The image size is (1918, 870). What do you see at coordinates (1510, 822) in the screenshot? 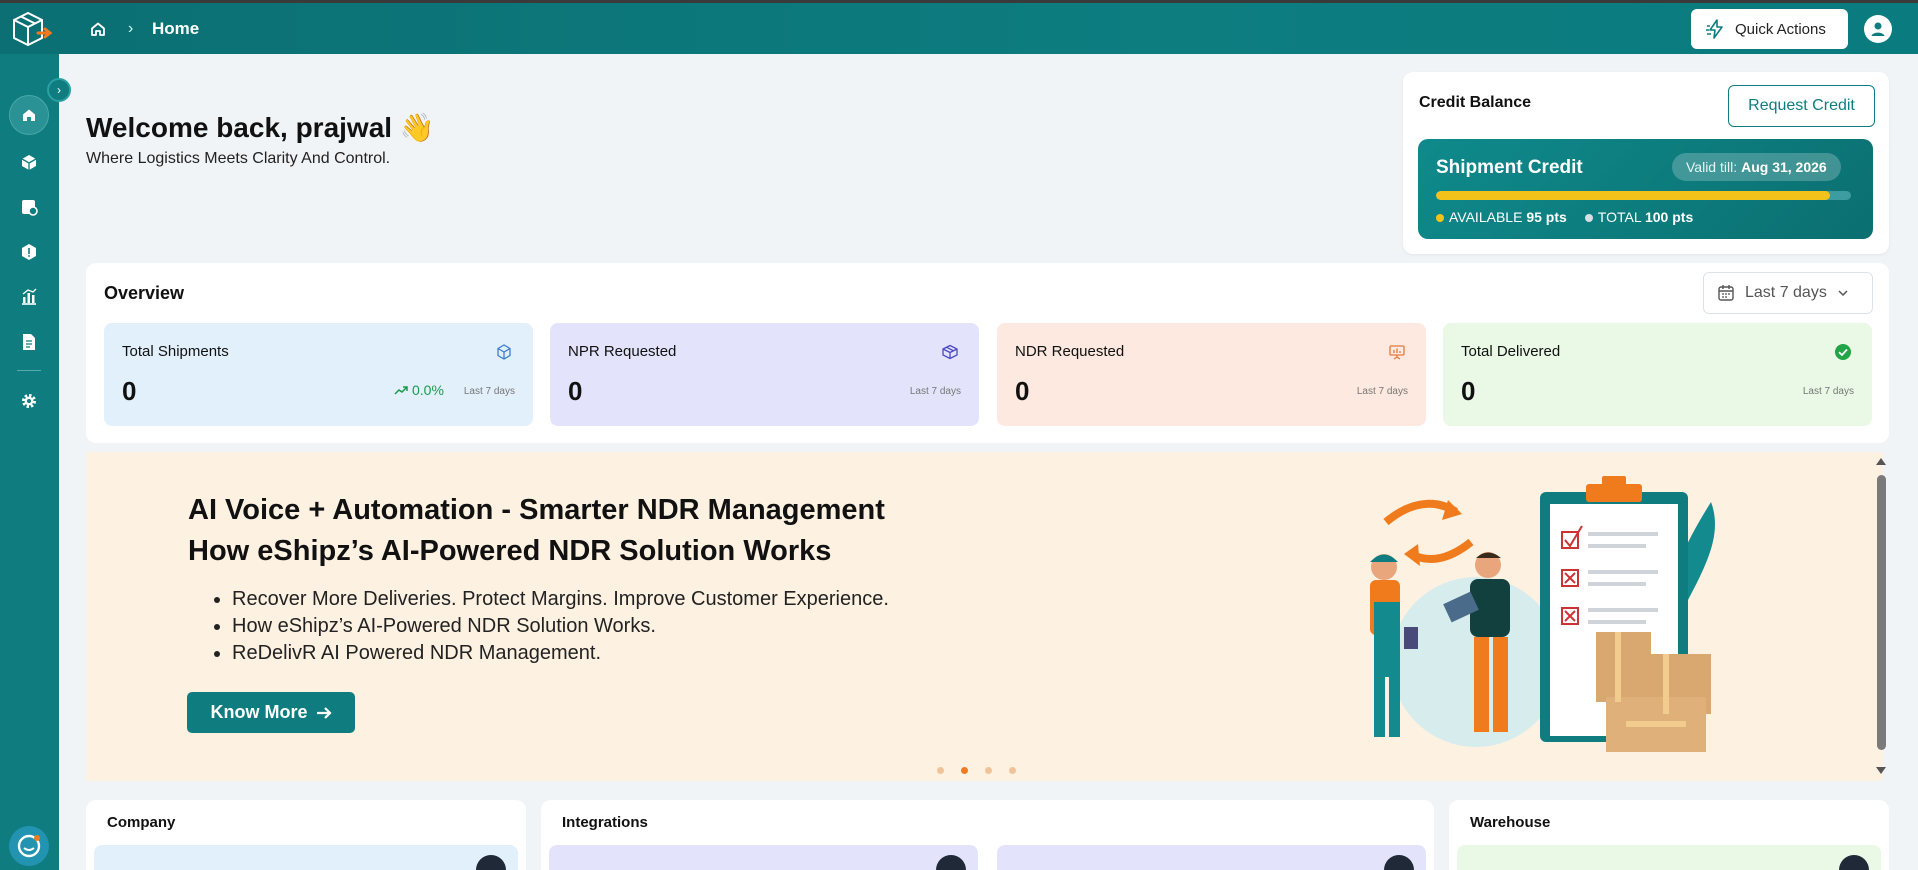
I see `warehouse-title: Warehouse` at bounding box center [1510, 822].